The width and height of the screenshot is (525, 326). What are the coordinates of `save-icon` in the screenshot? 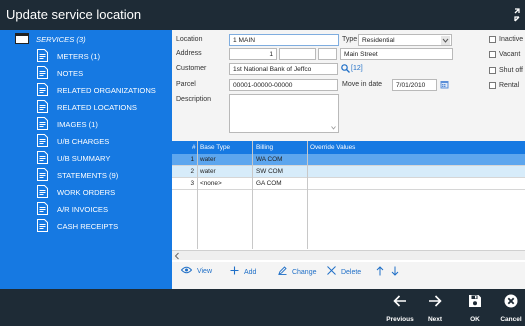 It's located at (475, 301).